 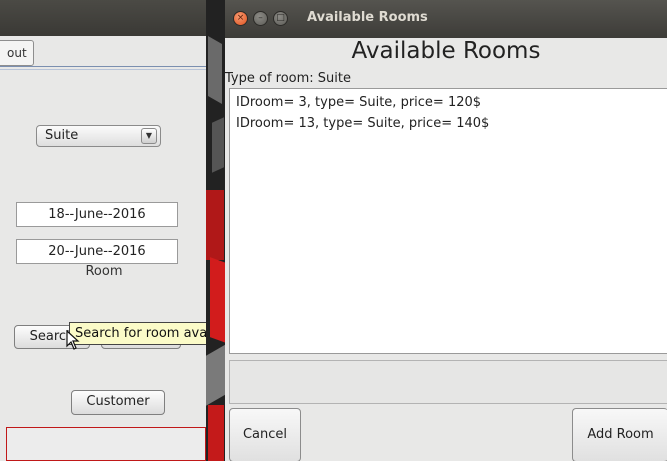 What do you see at coordinates (97, 251) in the screenshot?
I see `end-date-field: 20--June--2016` at bounding box center [97, 251].